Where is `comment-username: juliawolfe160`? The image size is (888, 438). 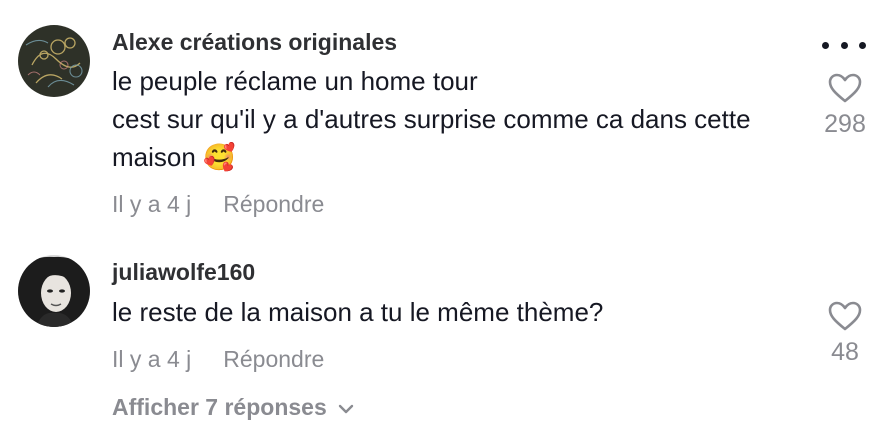
comment-username: juliawolfe160 is located at coordinates (183, 272).